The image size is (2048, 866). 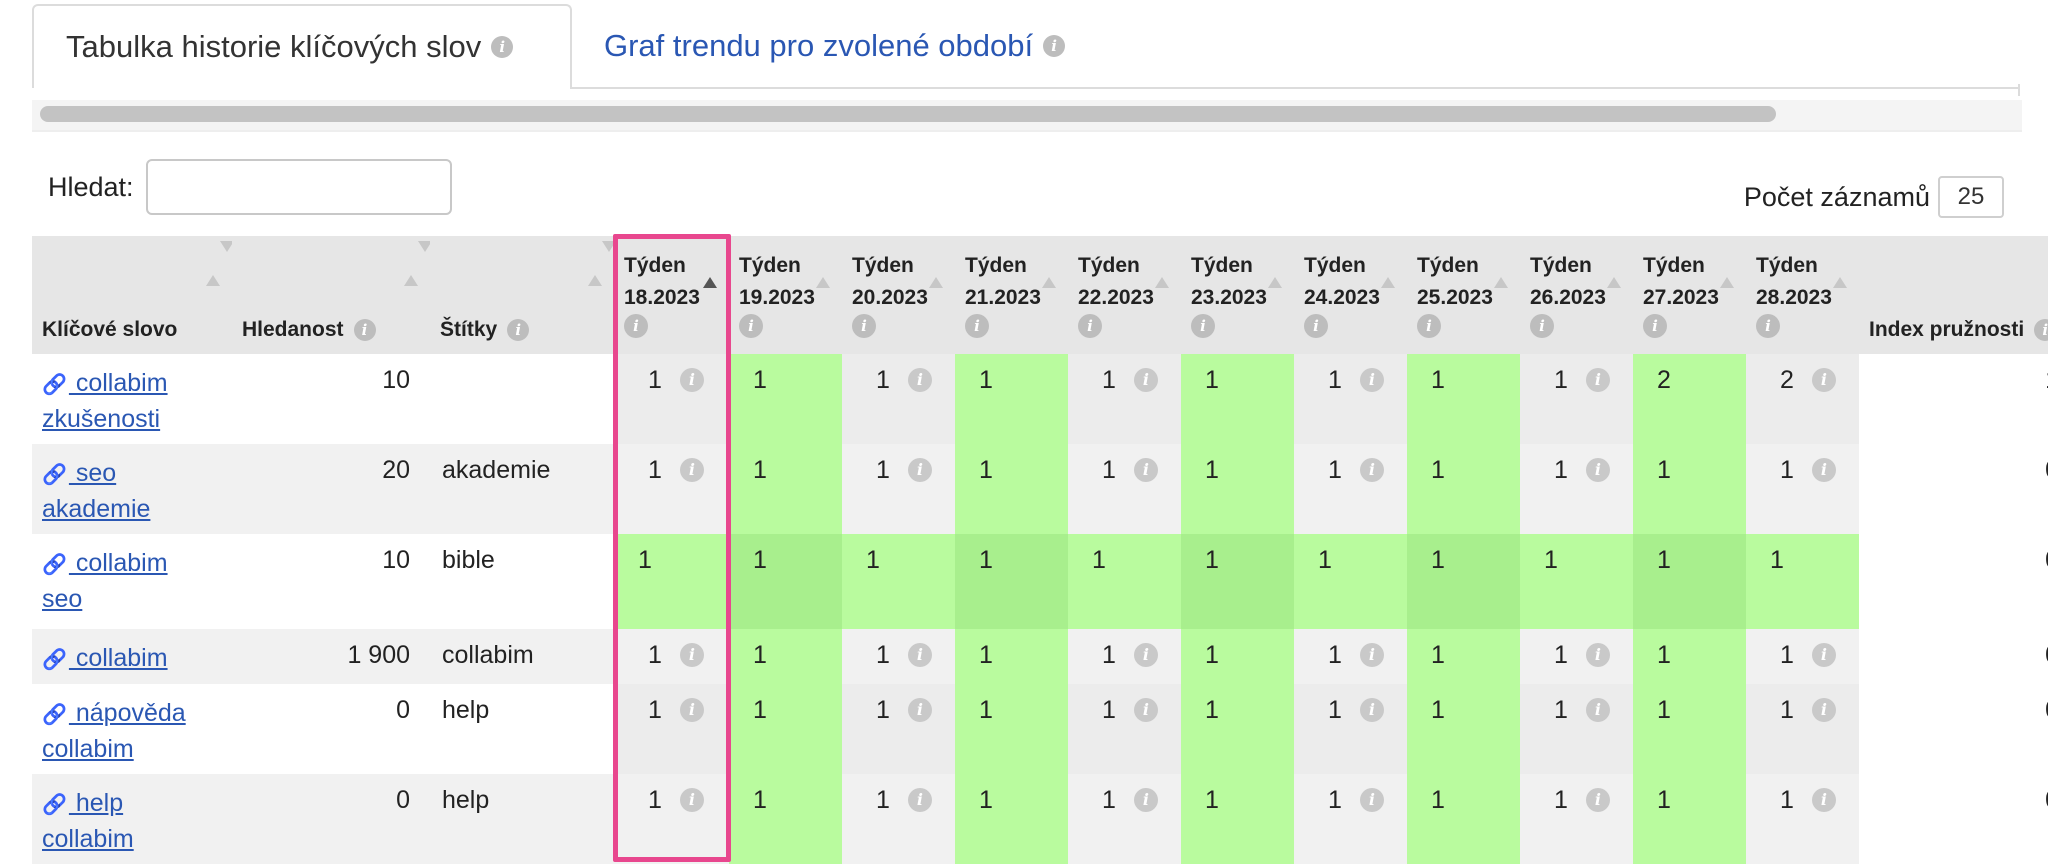 I want to click on keyword-link: 🔗 collabim seo, so click(x=132, y=581).